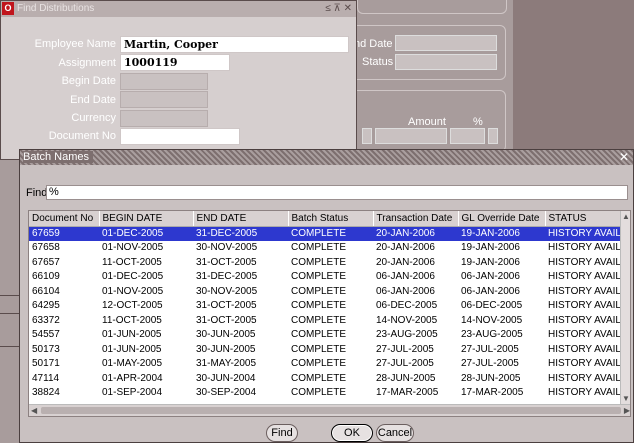 The image size is (634, 443). Describe the element at coordinates (584, 219) in the screenshot. I see `column-header: STATUS` at that location.